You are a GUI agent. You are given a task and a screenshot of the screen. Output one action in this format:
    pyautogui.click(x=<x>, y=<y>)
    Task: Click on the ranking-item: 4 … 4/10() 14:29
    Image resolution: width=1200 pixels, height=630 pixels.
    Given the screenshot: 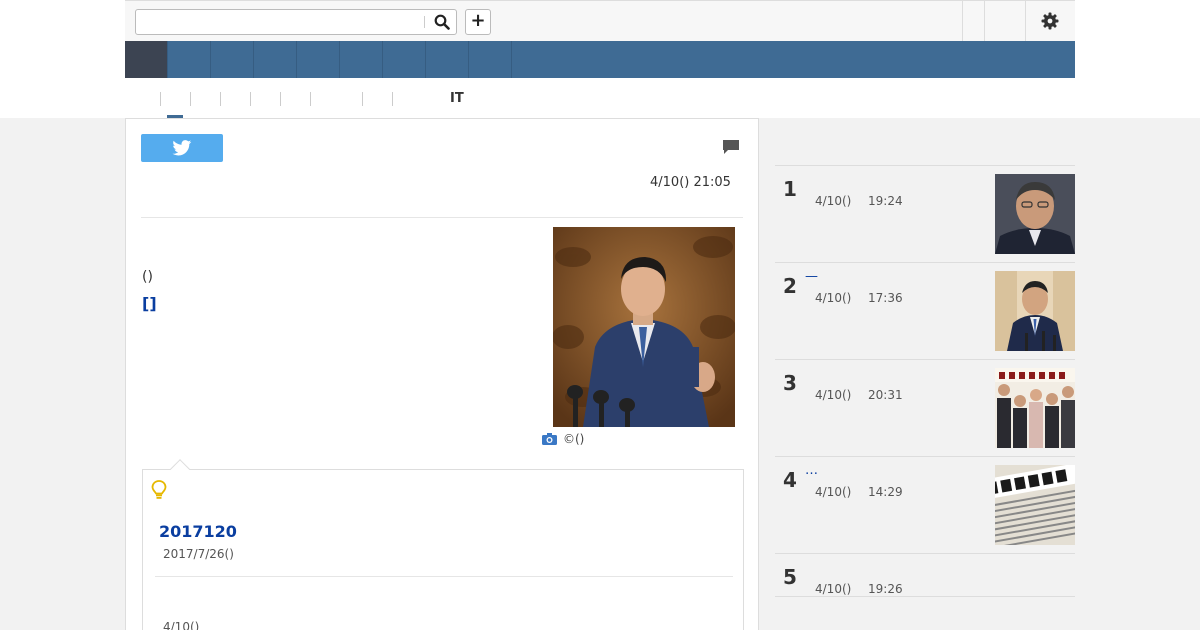 What is the action you would take?
    pyautogui.click(x=925, y=504)
    